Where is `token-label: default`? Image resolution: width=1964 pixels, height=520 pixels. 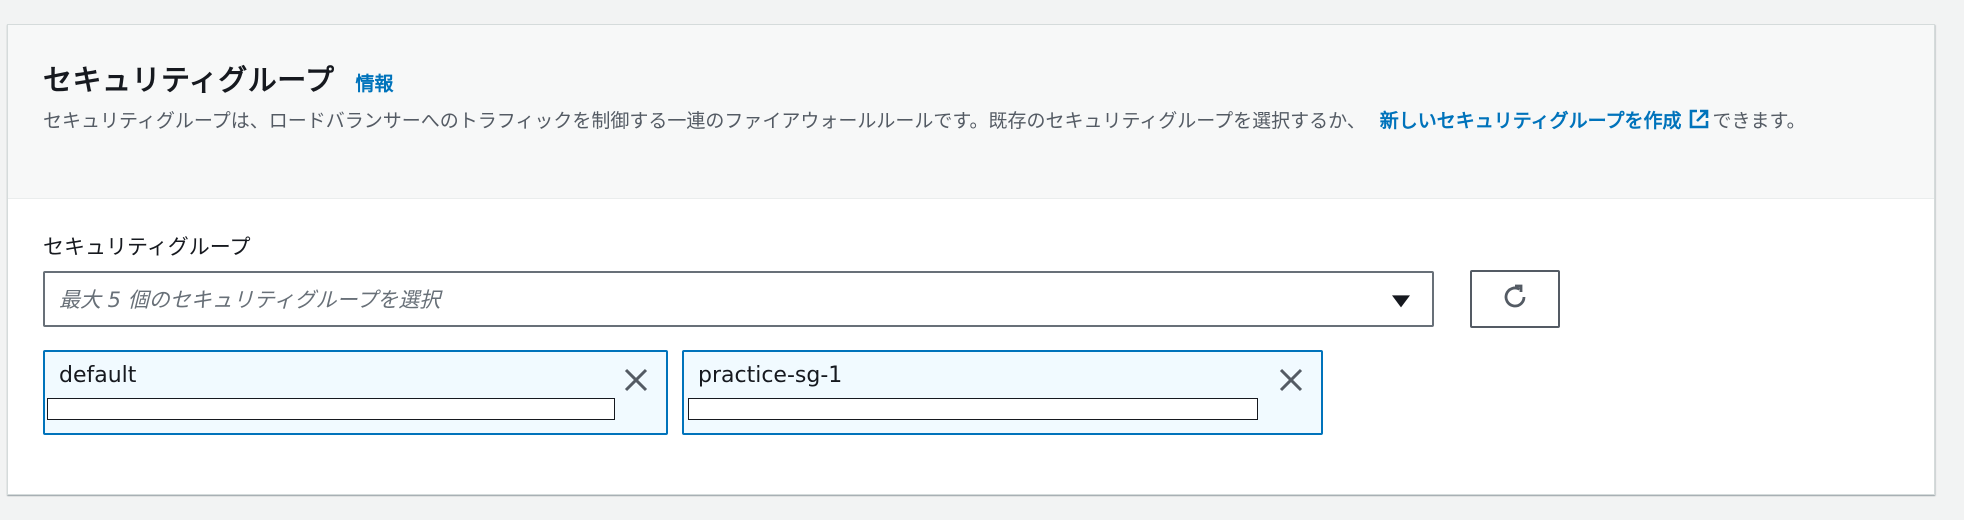
token-label: default is located at coordinates (98, 375).